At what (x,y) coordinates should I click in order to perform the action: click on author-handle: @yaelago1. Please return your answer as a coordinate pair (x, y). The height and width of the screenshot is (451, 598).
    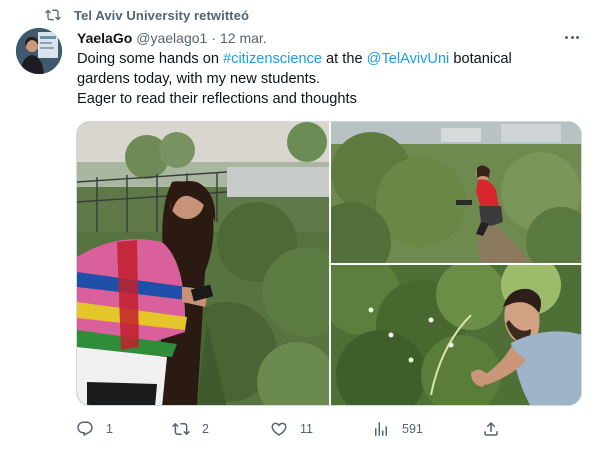
    Looking at the image, I should click on (171, 38).